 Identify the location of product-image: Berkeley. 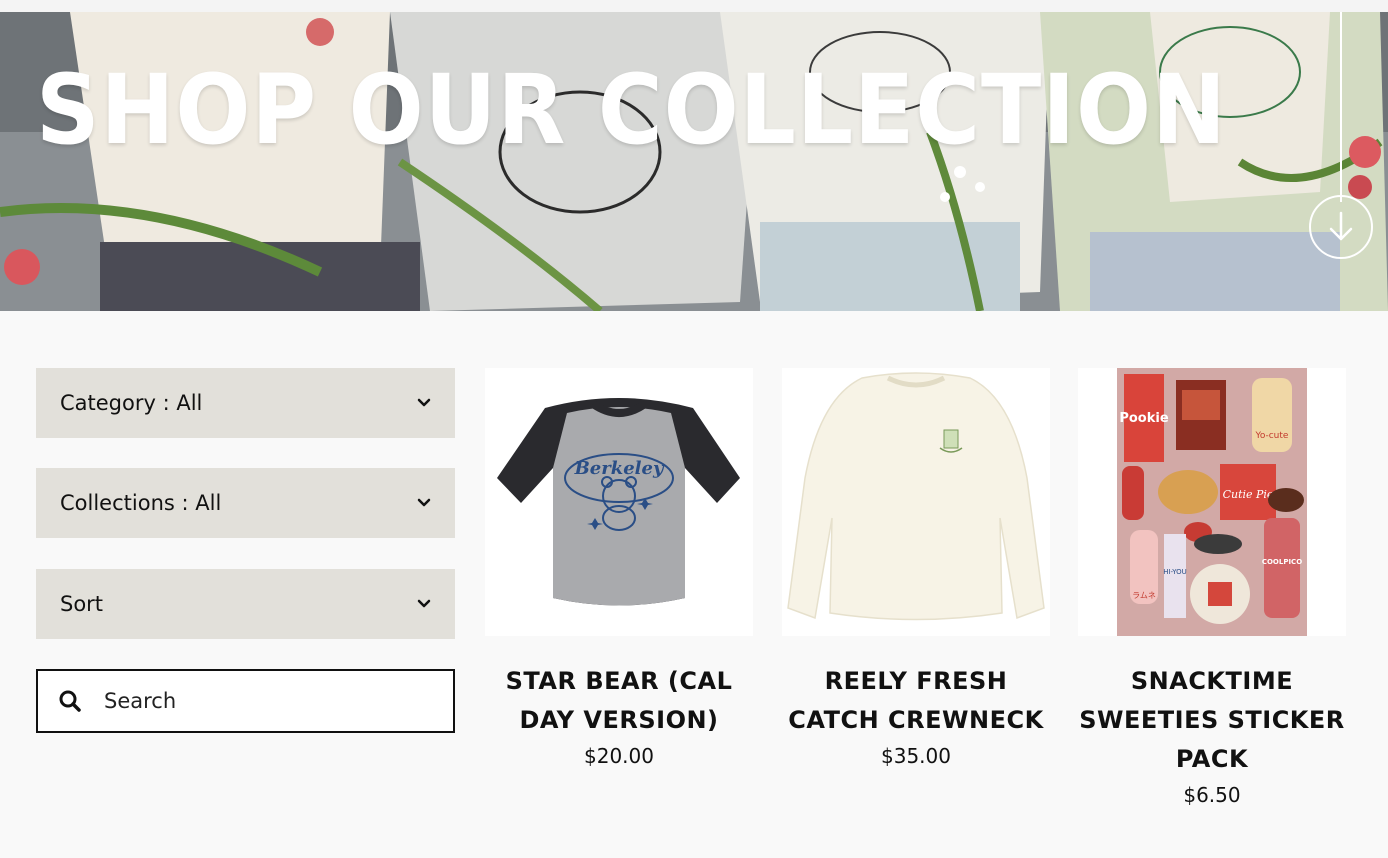
(619, 502).